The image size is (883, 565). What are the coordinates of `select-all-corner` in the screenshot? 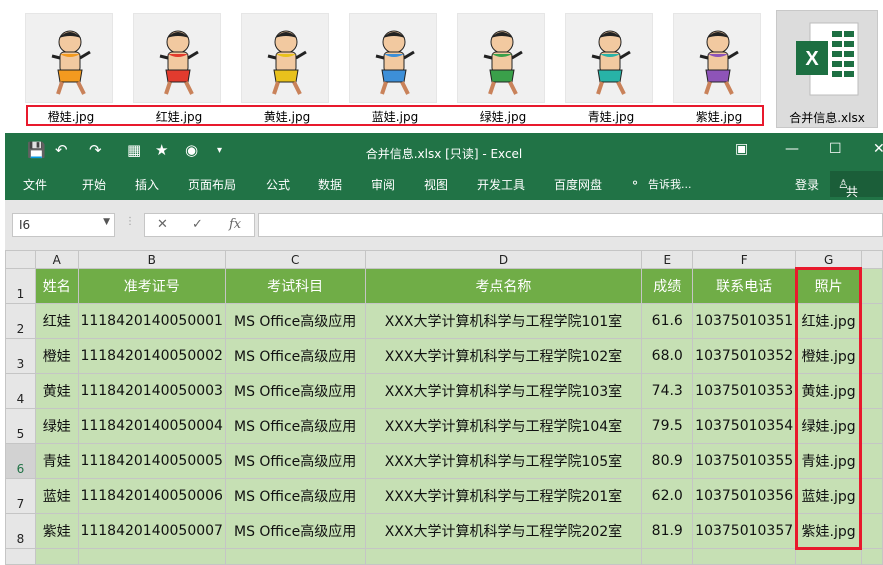 It's located at (20, 259).